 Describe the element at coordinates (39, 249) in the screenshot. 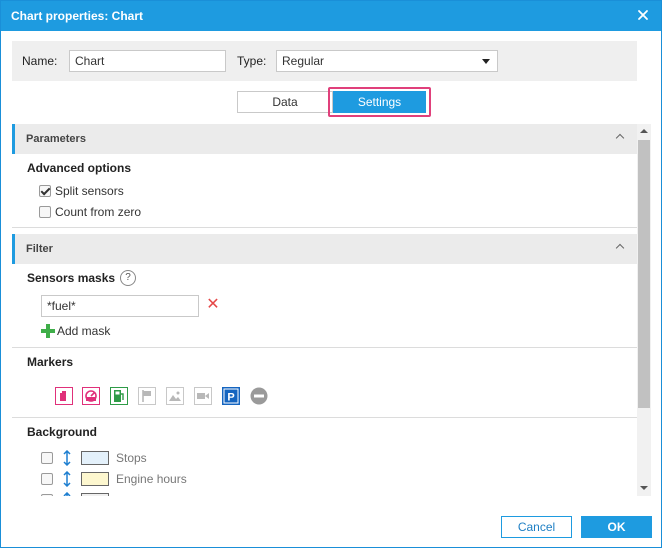

I see `filter-title: Filter` at that location.